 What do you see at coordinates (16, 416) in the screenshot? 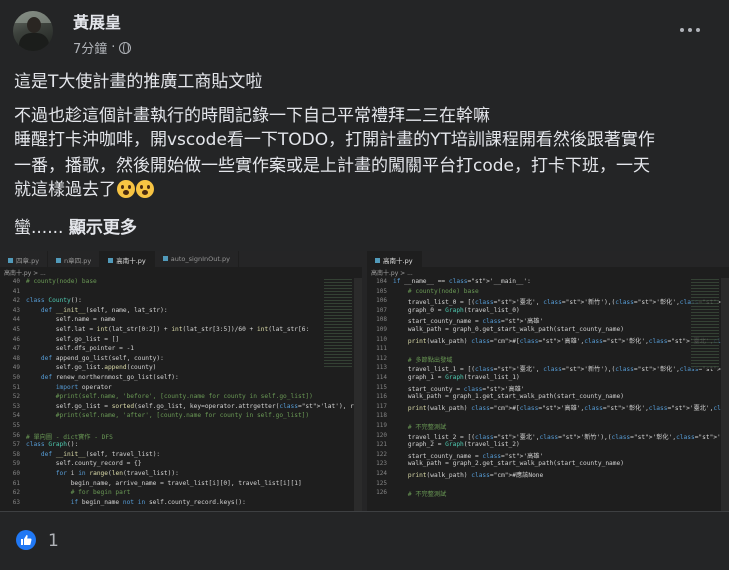
I see `line-number: 54` at bounding box center [16, 416].